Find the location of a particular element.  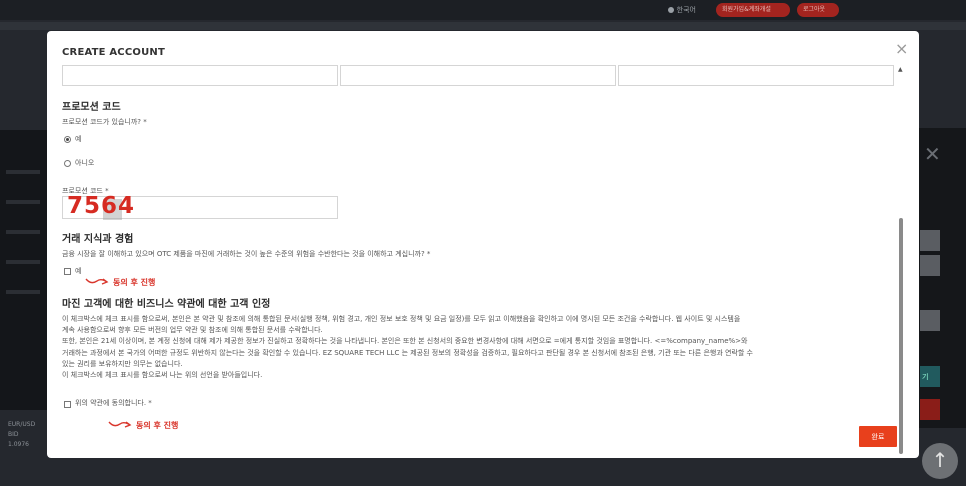

promo-question: 프로모션 코드가 있습니까? * is located at coordinates (104, 122).